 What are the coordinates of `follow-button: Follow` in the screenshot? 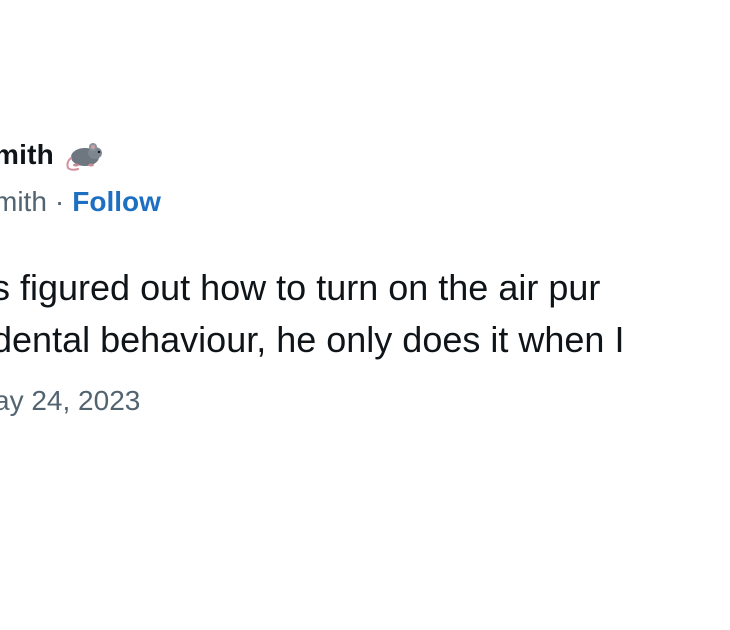 It's located at (116, 201).